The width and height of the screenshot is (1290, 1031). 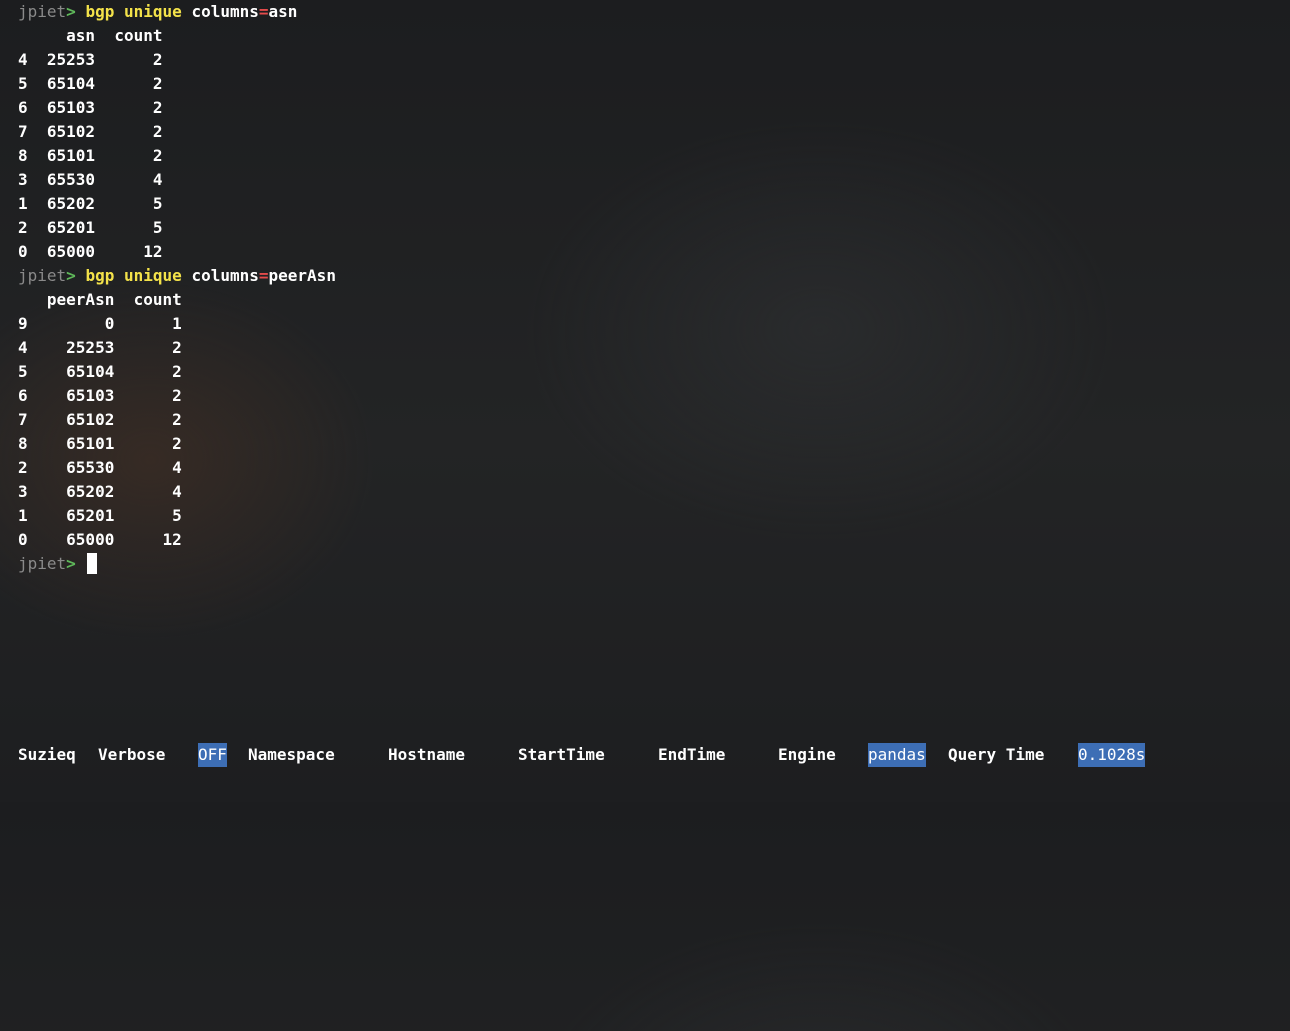 I want to click on table-row: 2 65530 4, so click(x=100, y=467).